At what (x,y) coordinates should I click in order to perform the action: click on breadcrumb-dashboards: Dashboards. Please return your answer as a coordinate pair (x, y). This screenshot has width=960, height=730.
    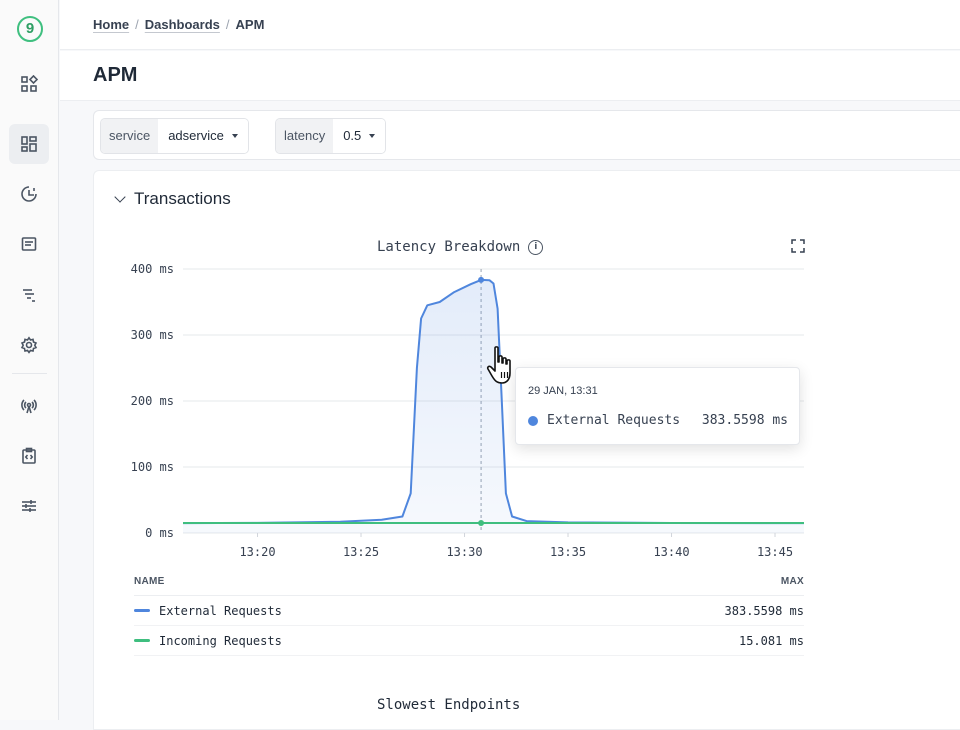
    Looking at the image, I should click on (182, 24).